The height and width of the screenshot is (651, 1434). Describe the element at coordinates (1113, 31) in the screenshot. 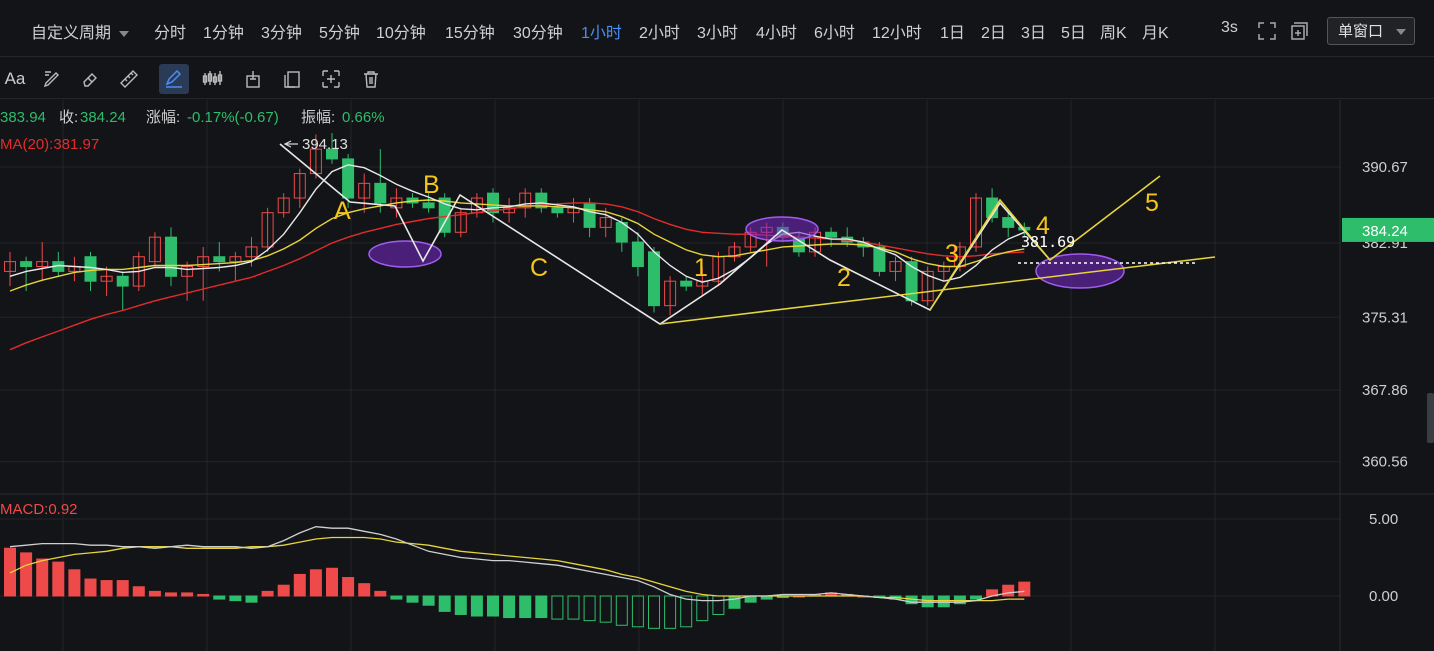

I see `period-option: 周K` at that location.